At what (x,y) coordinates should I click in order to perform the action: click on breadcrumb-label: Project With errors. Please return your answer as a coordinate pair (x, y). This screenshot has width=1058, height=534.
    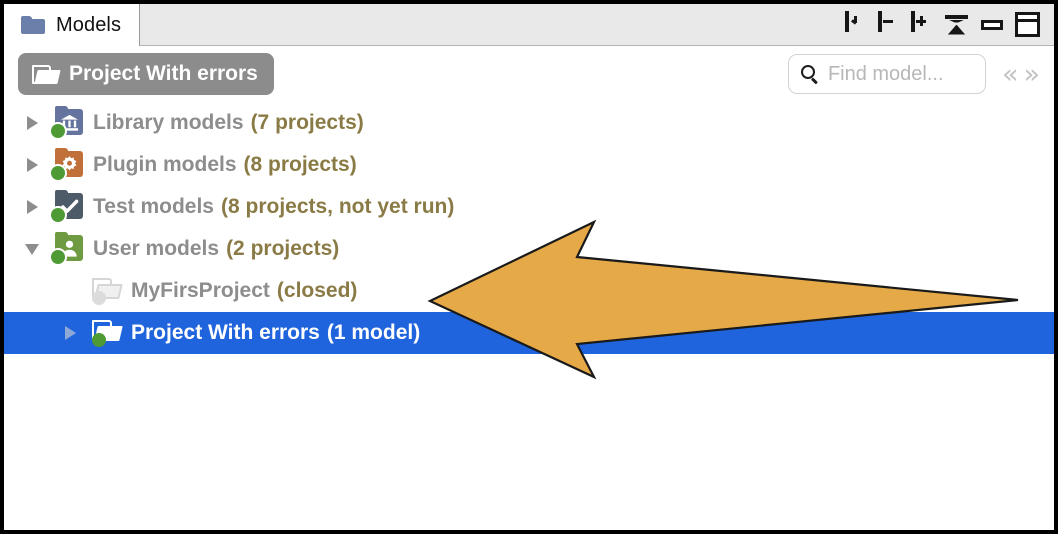
    Looking at the image, I should click on (163, 73).